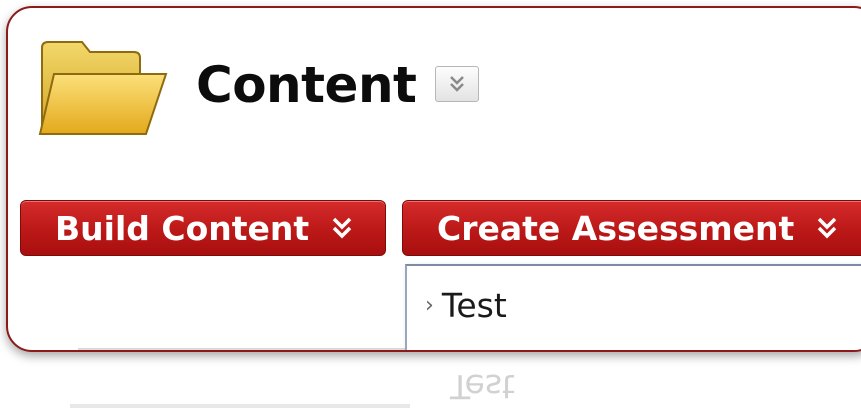 This screenshot has height=413, width=861. What do you see at coordinates (182, 228) in the screenshot?
I see `build-content-label: Build Content` at bounding box center [182, 228].